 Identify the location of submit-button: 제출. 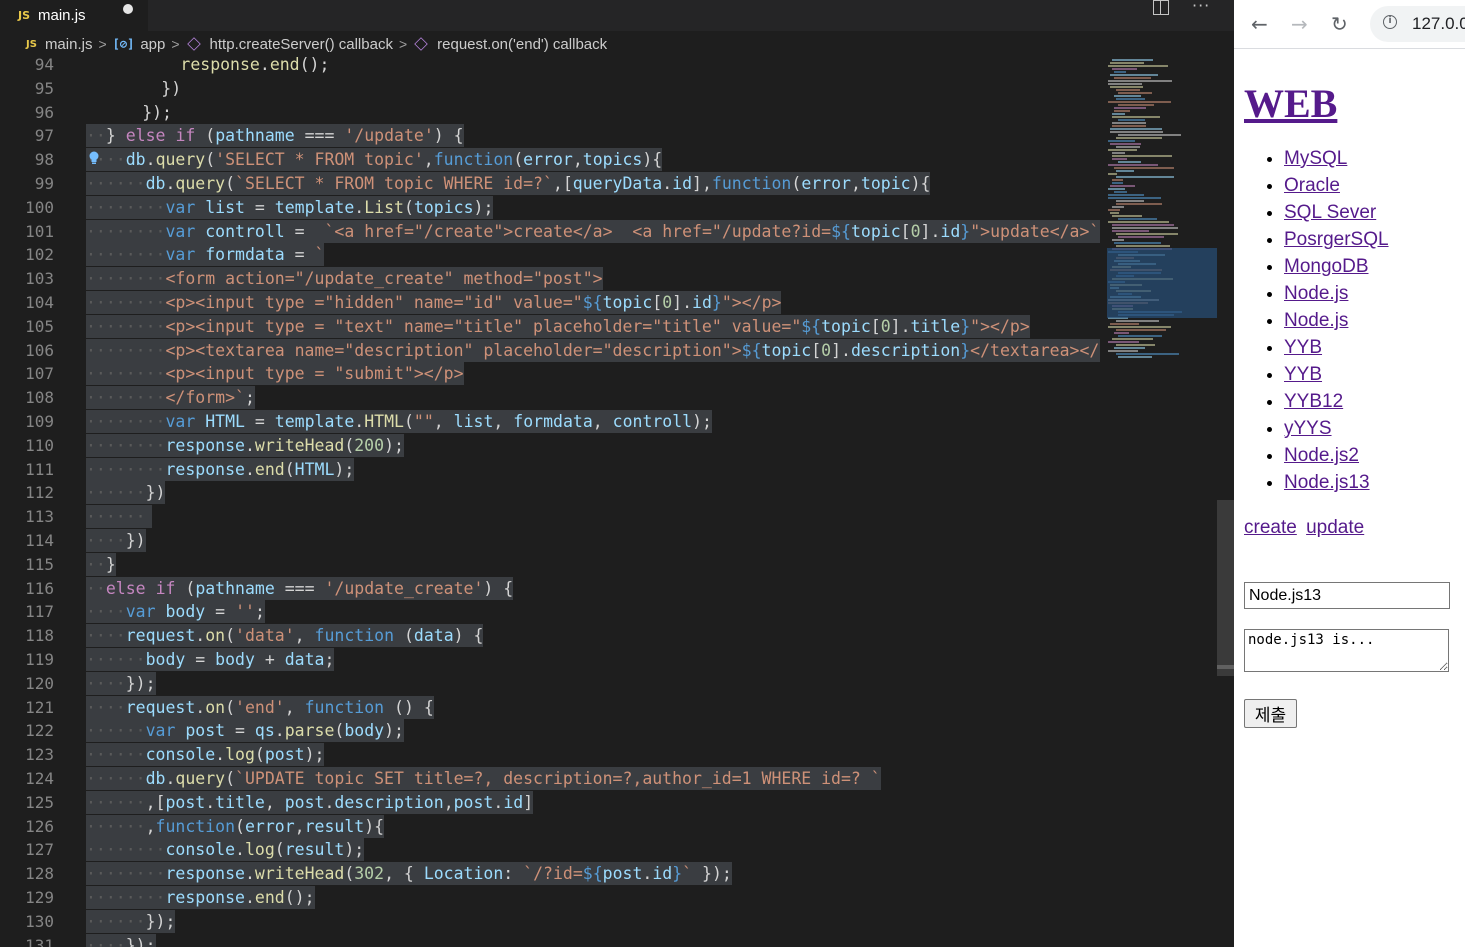
(1270, 713).